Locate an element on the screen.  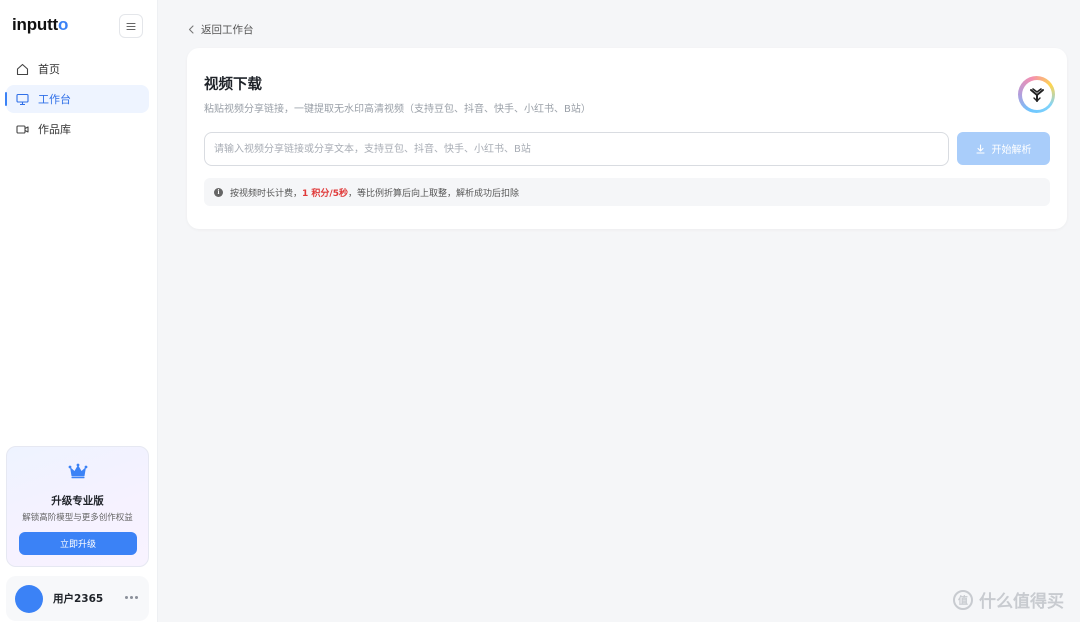
monitor-icon is located at coordinates (22, 99).